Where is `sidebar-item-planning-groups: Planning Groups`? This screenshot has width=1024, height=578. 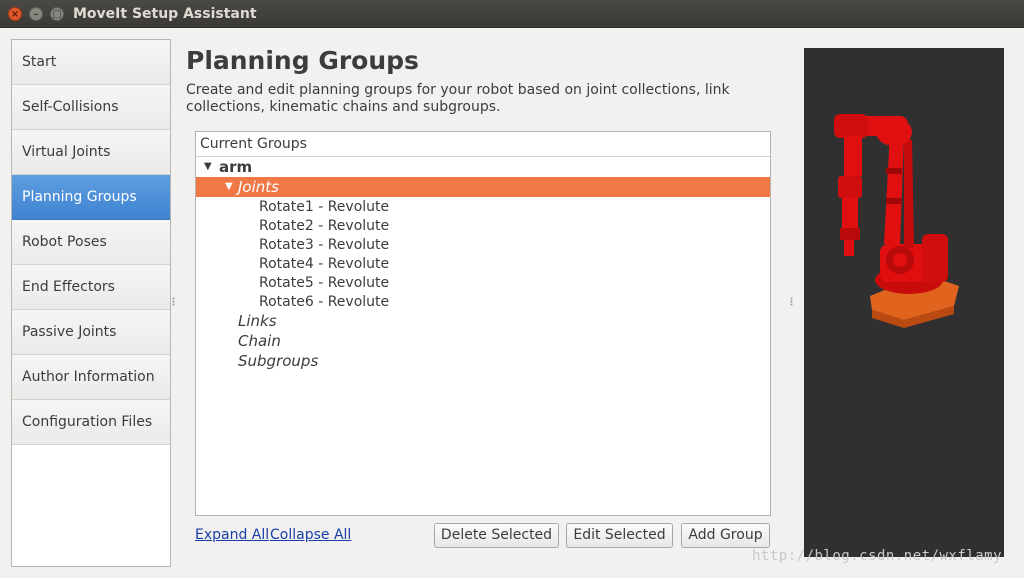
sidebar-item-planning-groups: Planning Groups is located at coordinates (91, 197).